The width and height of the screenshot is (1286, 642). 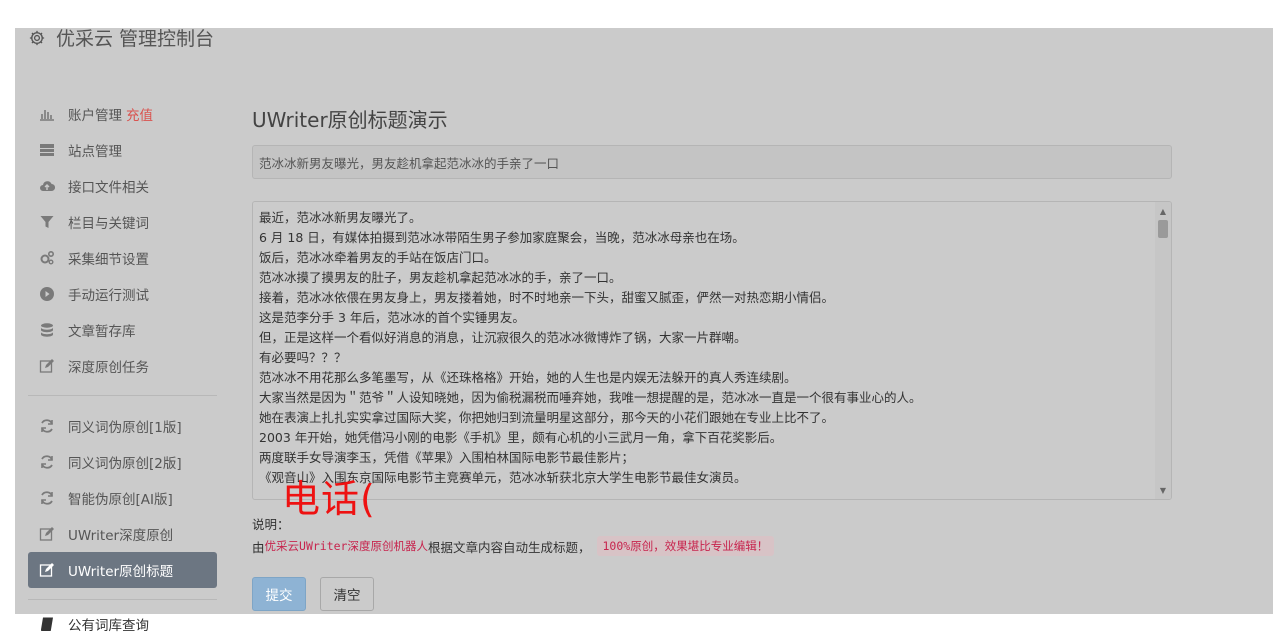 I want to click on sidebar-item-synonym-v1: 同义词伪原创[1版], so click(x=122, y=426).